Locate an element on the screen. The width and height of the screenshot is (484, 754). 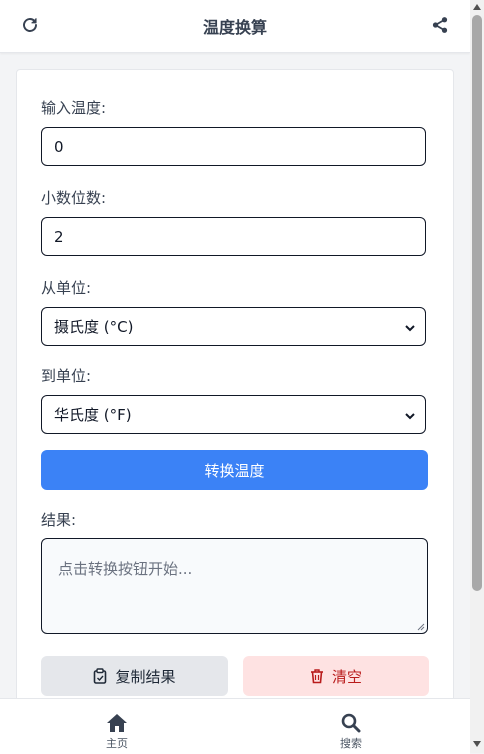
resize-handle-icon is located at coordinates (421, 627).